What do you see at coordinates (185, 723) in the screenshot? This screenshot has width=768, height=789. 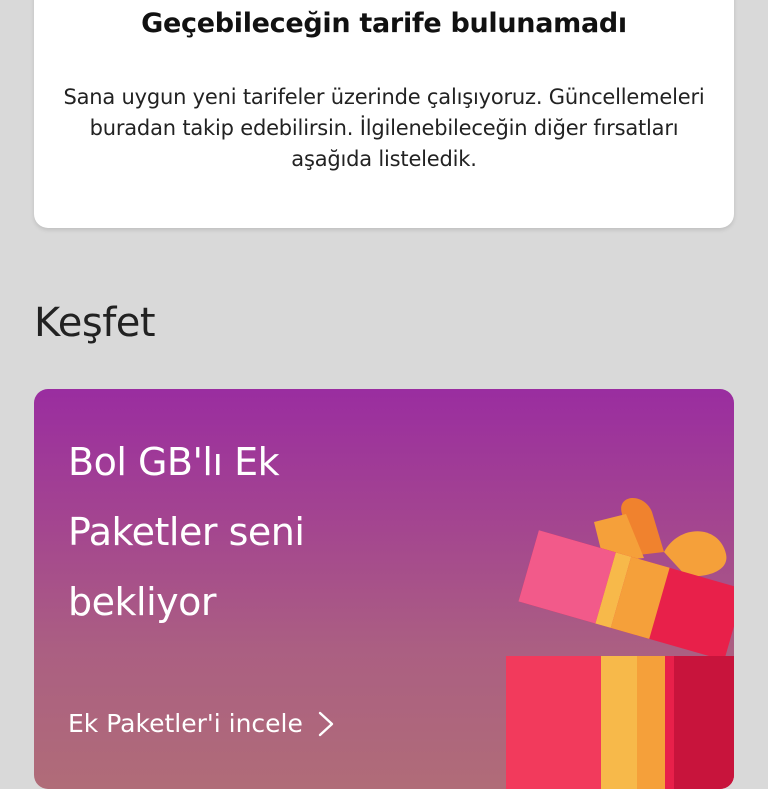 I see `promo-link-label: Ek Paketler'i incele` at bounding box center [185, 723].